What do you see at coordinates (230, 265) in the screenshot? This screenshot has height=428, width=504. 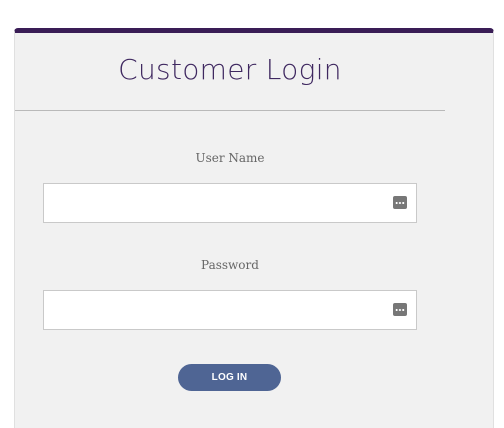 I see `password-label: Password` at bounding box center [230, 265].